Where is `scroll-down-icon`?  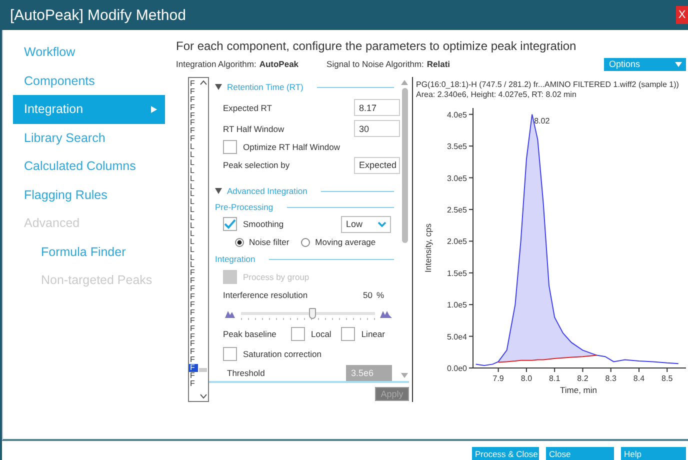 scroll-down-icon is located at coordinates (203, 396).